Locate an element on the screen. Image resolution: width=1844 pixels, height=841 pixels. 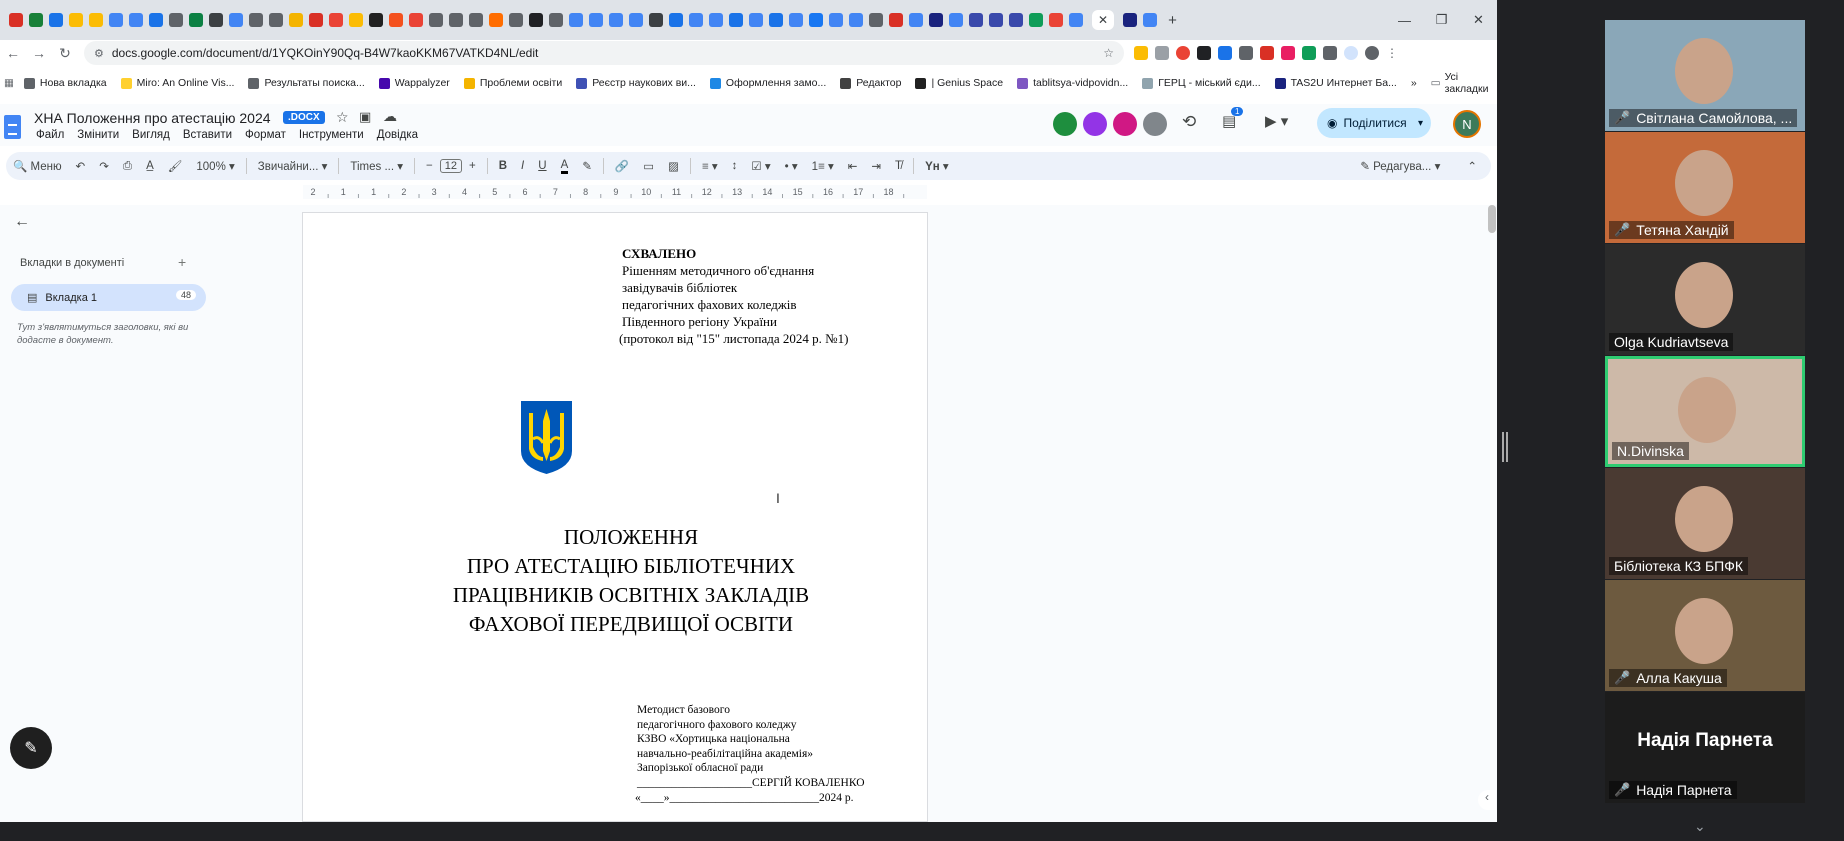
menu-item: Файл is located at coordinates (50, 135).